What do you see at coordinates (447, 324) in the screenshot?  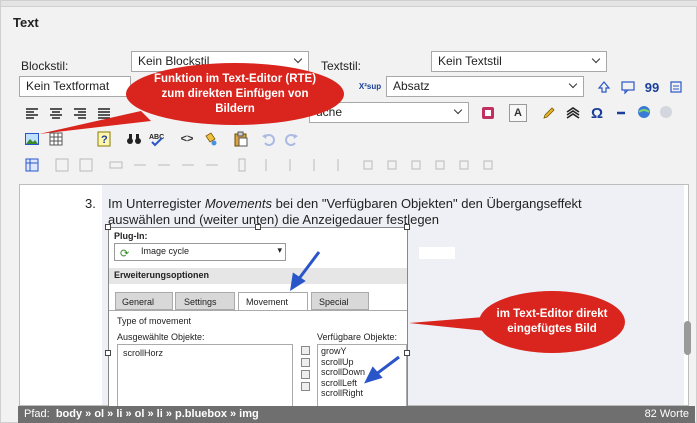 I see `callout-pointer-image` at bounding box center [447, 324].